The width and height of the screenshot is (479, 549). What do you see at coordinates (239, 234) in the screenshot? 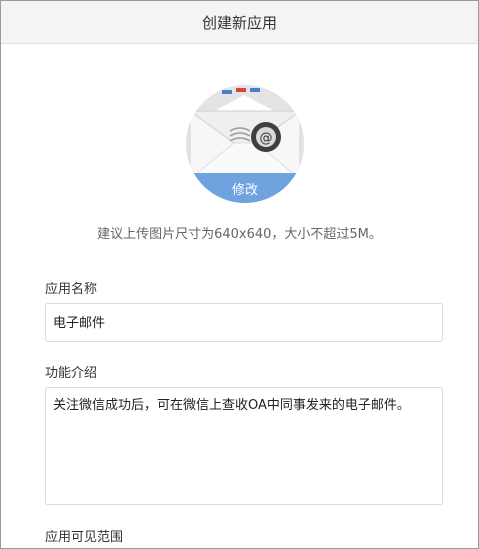
I see `upload-hint: 建议上传图片尺寸为640x640，大小不超过5M。` at bounding box center [239, 234].